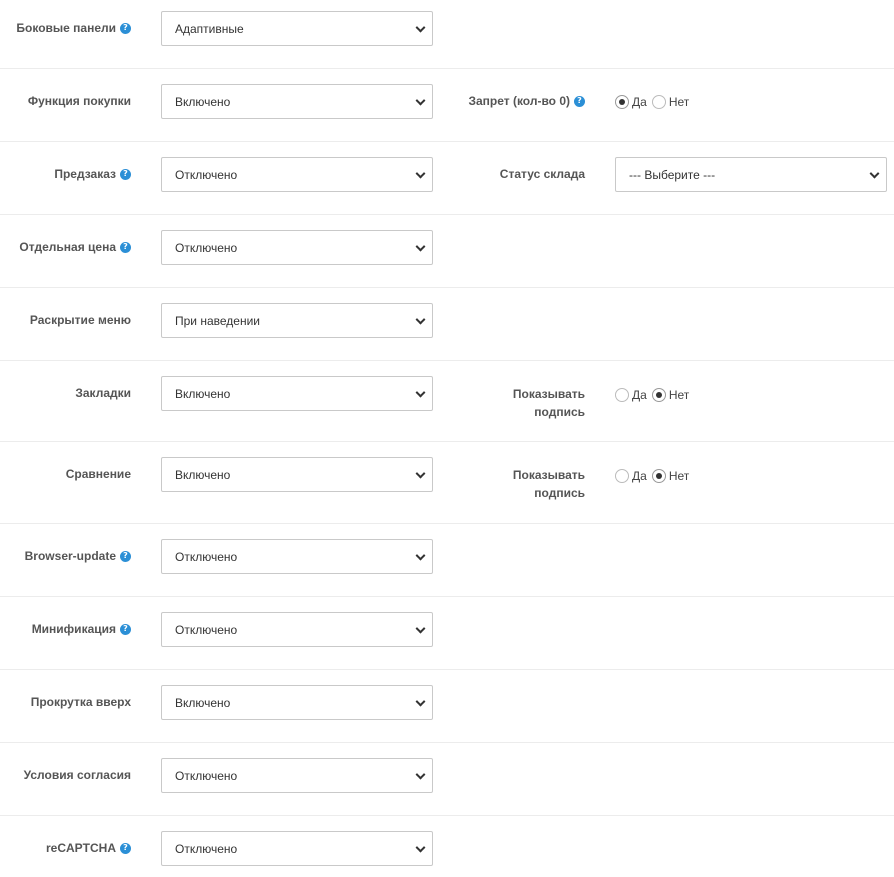 Image resolution: width=894 pixels, height=877 pixels. I want to click on purchase-function-select: Включено, so click(297, 101).